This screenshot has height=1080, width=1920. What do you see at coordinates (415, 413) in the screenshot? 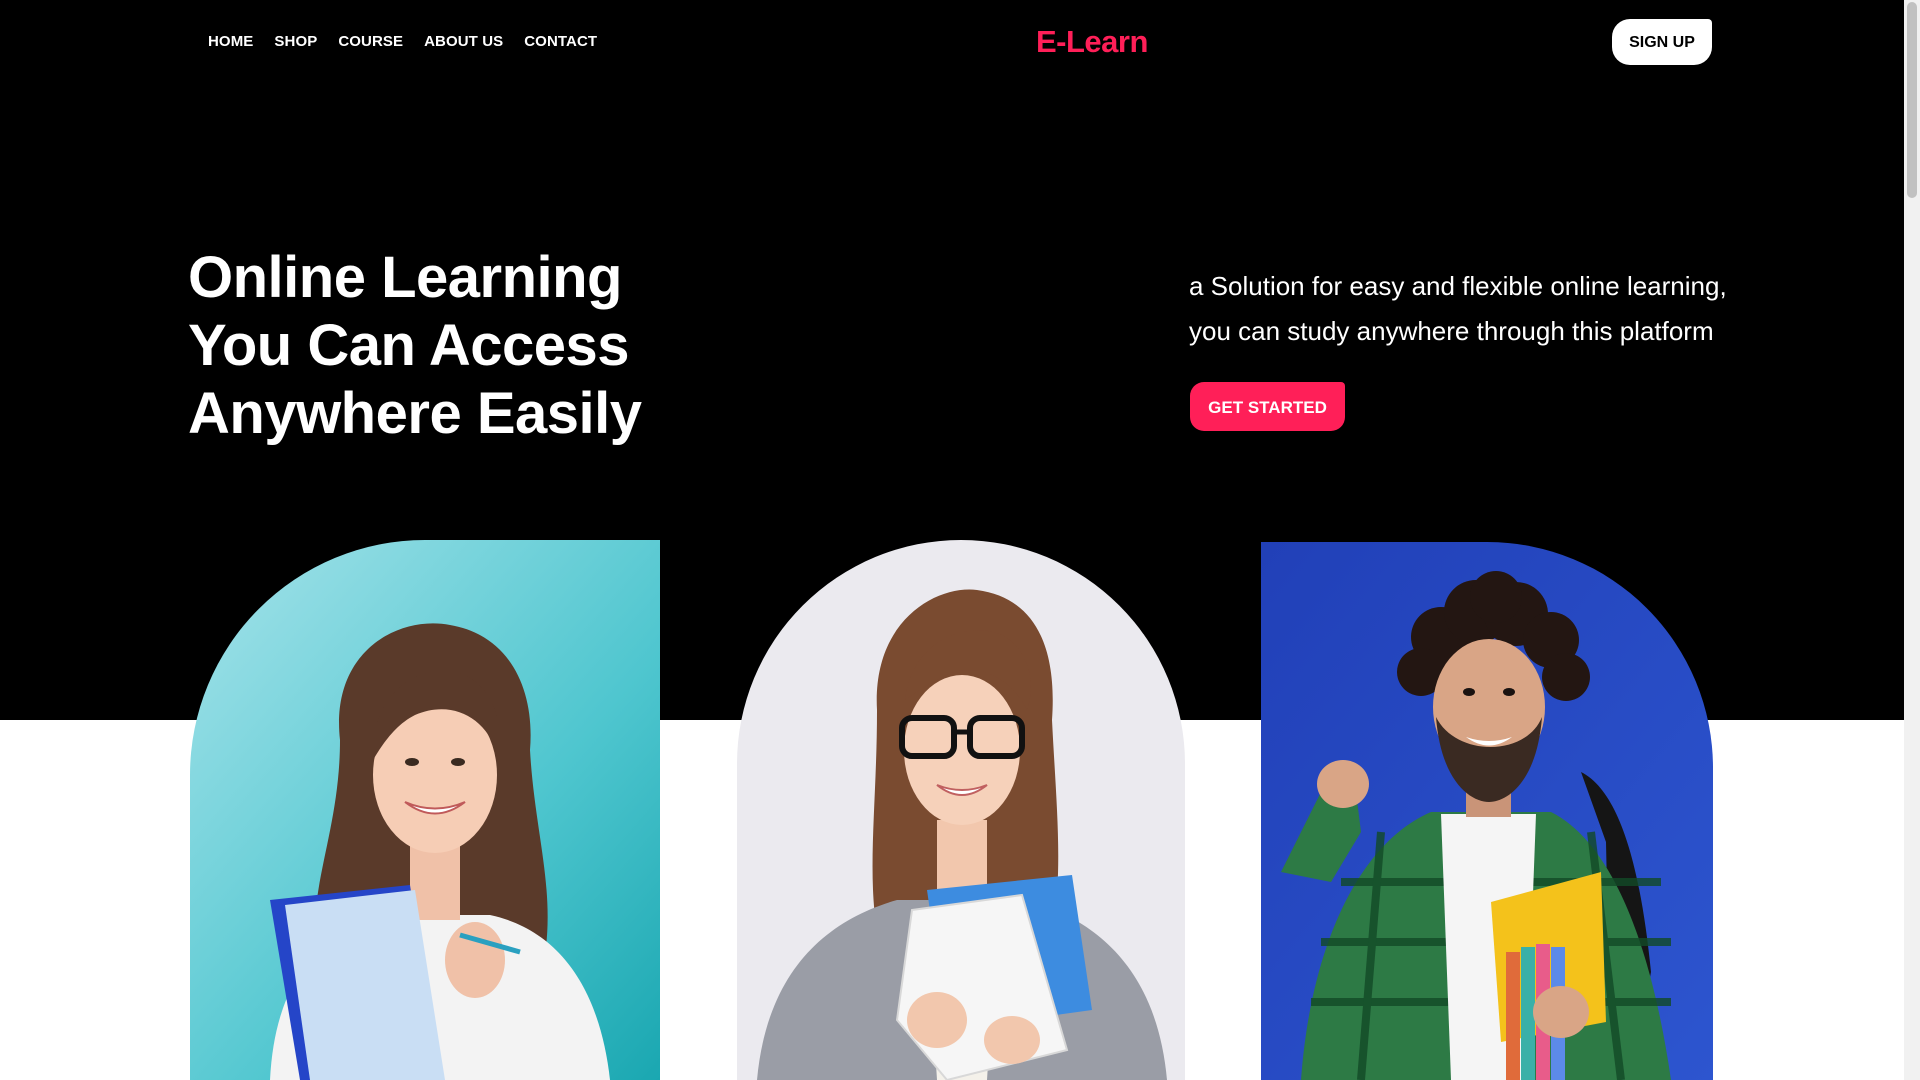
I see `hero-headline-line-3: Anywhere Easily` at bounding box center [415, 413].